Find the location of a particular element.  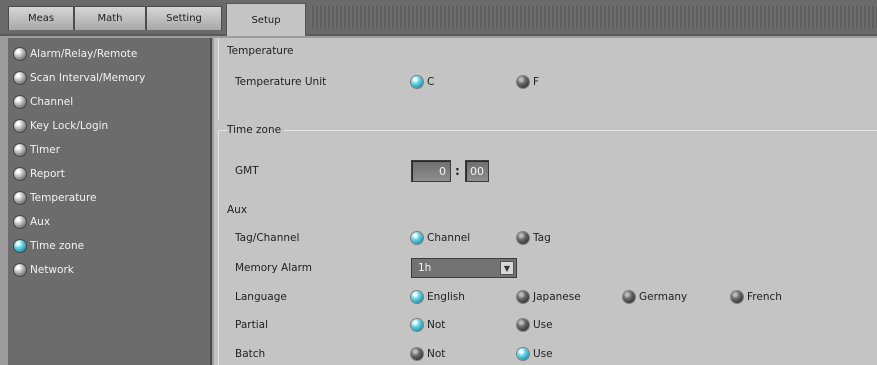

batch-option-not: Not is located at coordinates (428, 354).